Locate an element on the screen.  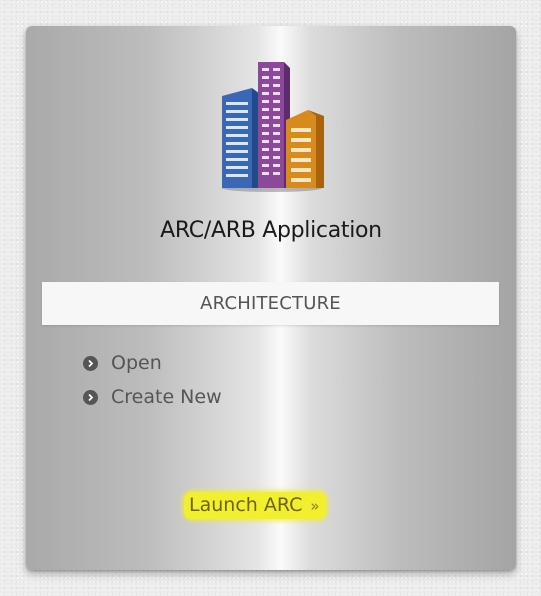
app-title: ARC/ARB Application is located at coordinates (271, 230).